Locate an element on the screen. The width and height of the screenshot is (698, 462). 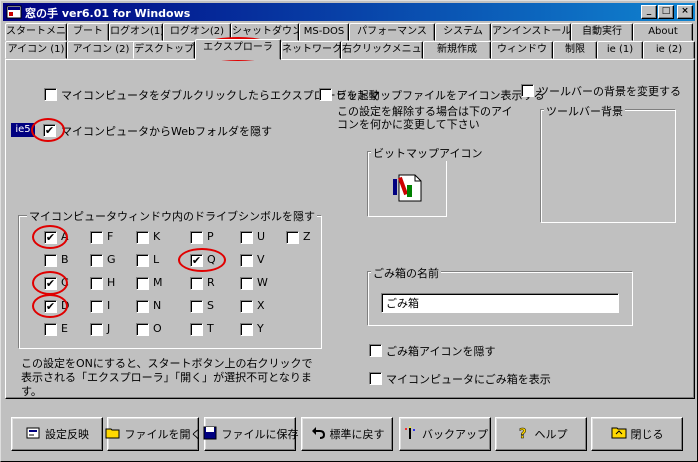
recycle-name-group-title: ごみ箱の名前 is located at coordinates (406, 273).